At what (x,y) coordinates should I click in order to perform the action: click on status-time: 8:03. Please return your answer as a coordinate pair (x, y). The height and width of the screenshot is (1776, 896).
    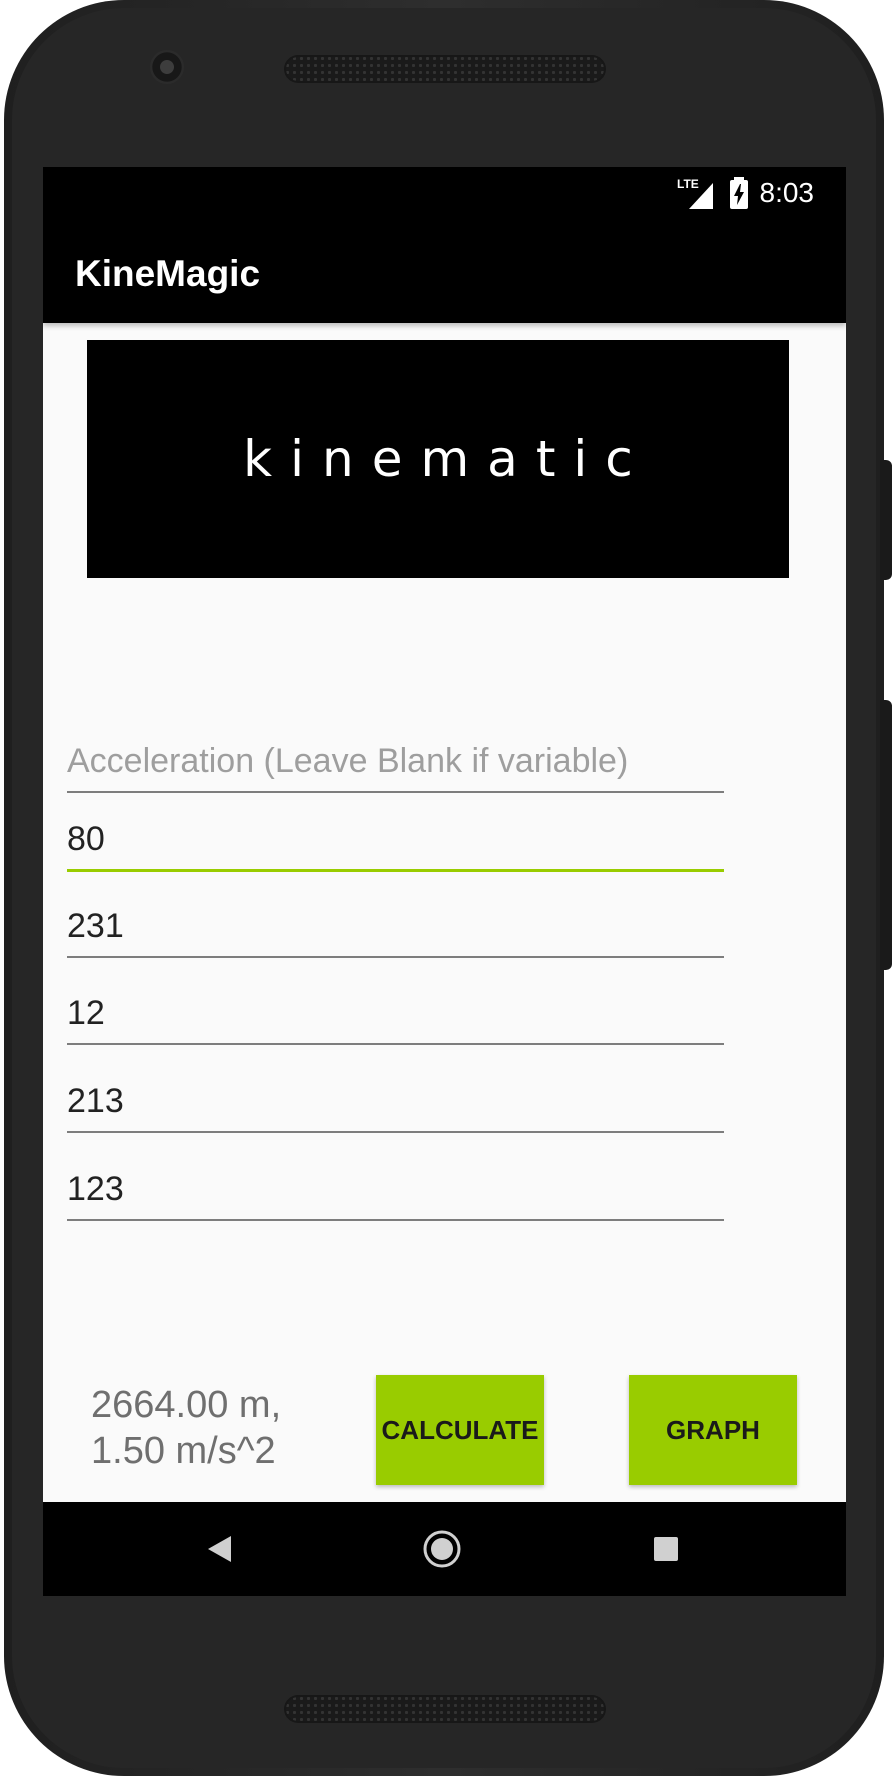
    Looking at the image, I should click on (787, 192).